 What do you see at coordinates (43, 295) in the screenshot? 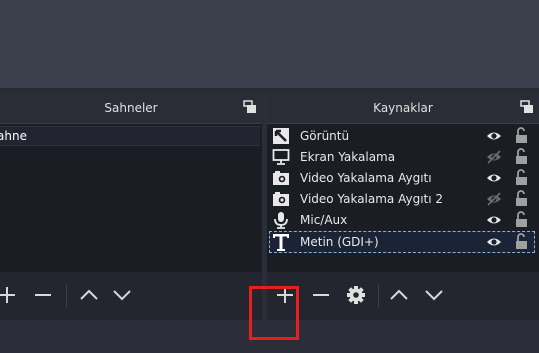
I see `remove-scene-button` at bounding box center [43, 295].